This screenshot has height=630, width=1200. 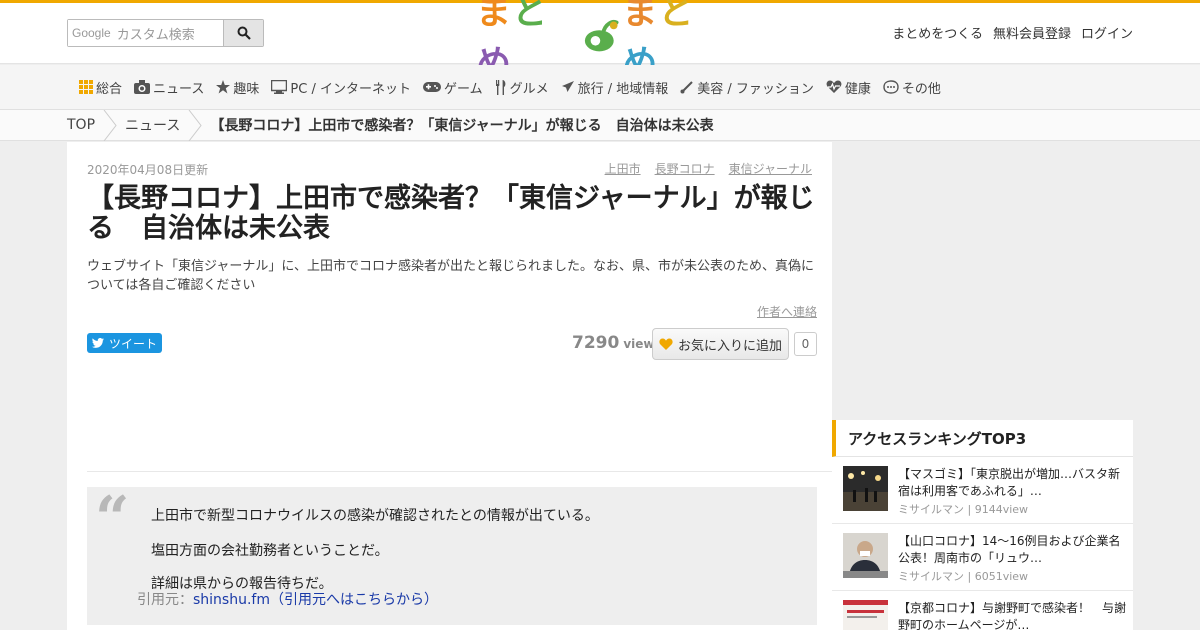 What do you see at coordinates (857, 89) in the screenshot?
I see `nav-label: 健康` at bounding box center [857, 89].